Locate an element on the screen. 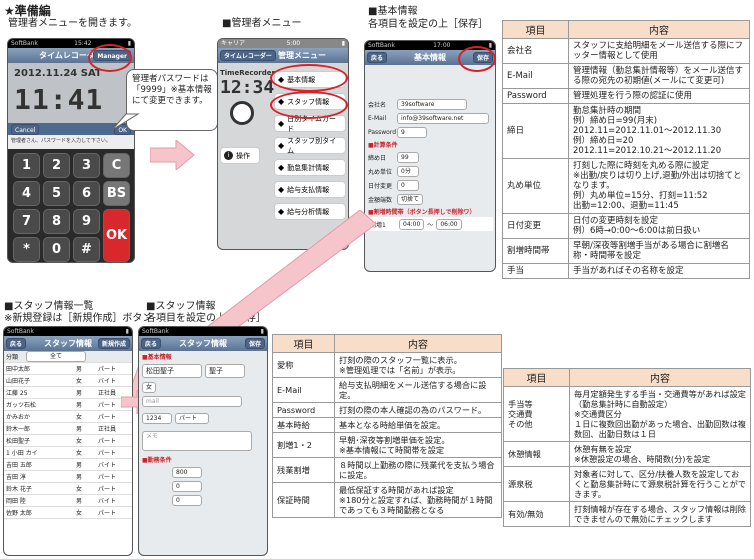  close-day-input: 99 is located at coordinates (408, 157).